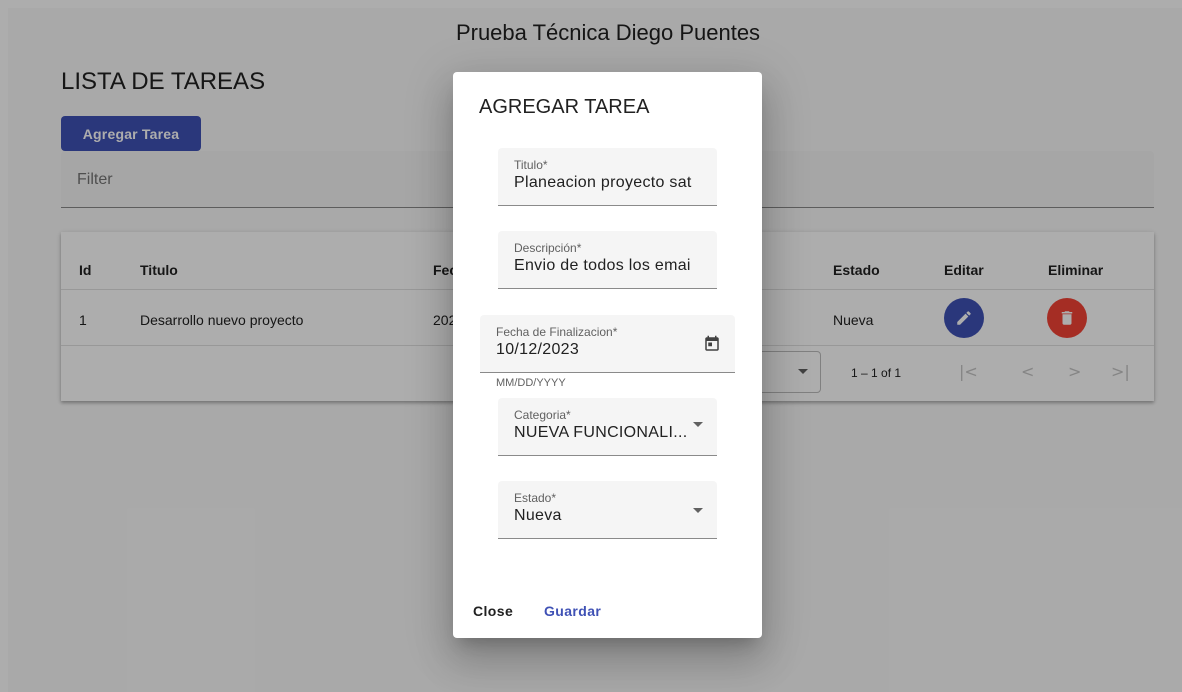 The image size is (1182, 692). Describe the element at coordinates (542, 415) in the screenshot. I see `categoria-label: Categoria*` at that location.